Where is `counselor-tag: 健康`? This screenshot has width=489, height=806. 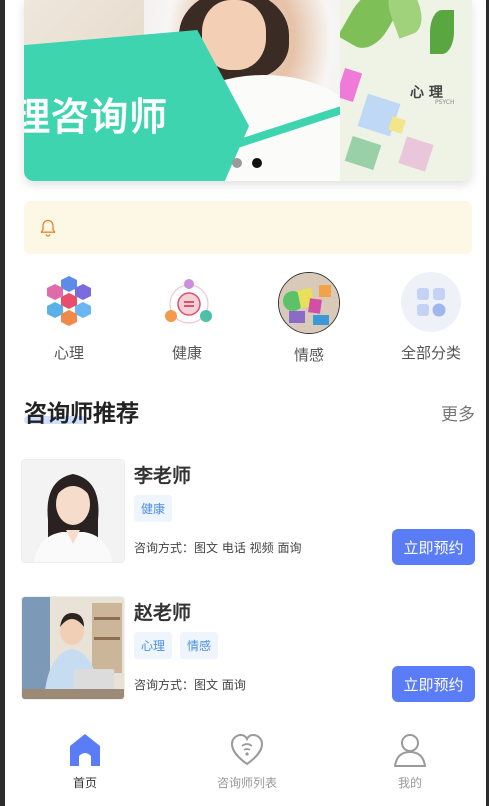
counselor-tag: 健康 is located at coordinates (153, 508).